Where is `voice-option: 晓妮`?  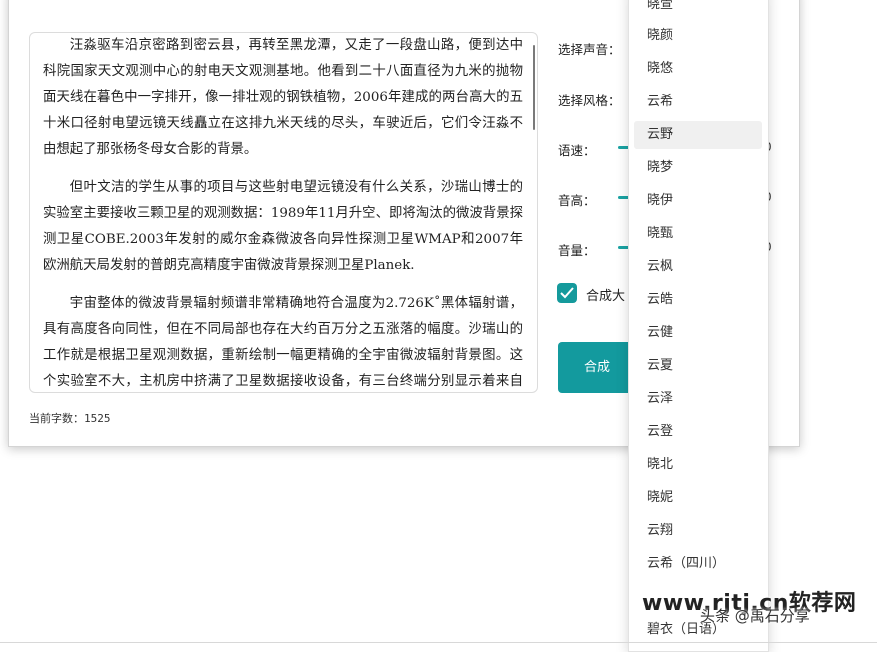 voice-option: 晓妮 is located at coordinates (698, 498).